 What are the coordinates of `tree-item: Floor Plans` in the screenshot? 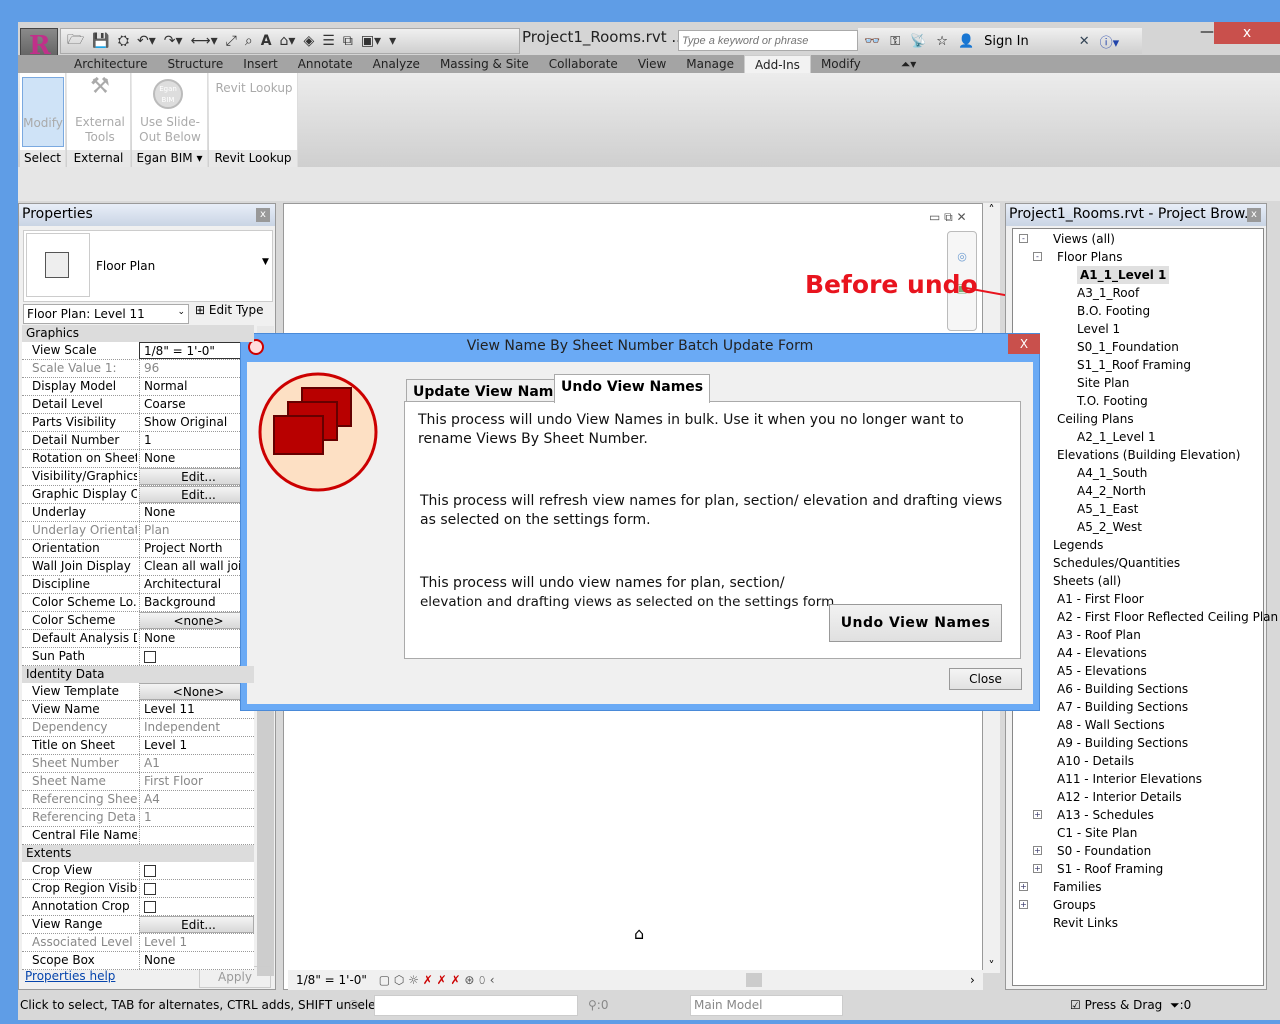 It's located at (1089, 257).